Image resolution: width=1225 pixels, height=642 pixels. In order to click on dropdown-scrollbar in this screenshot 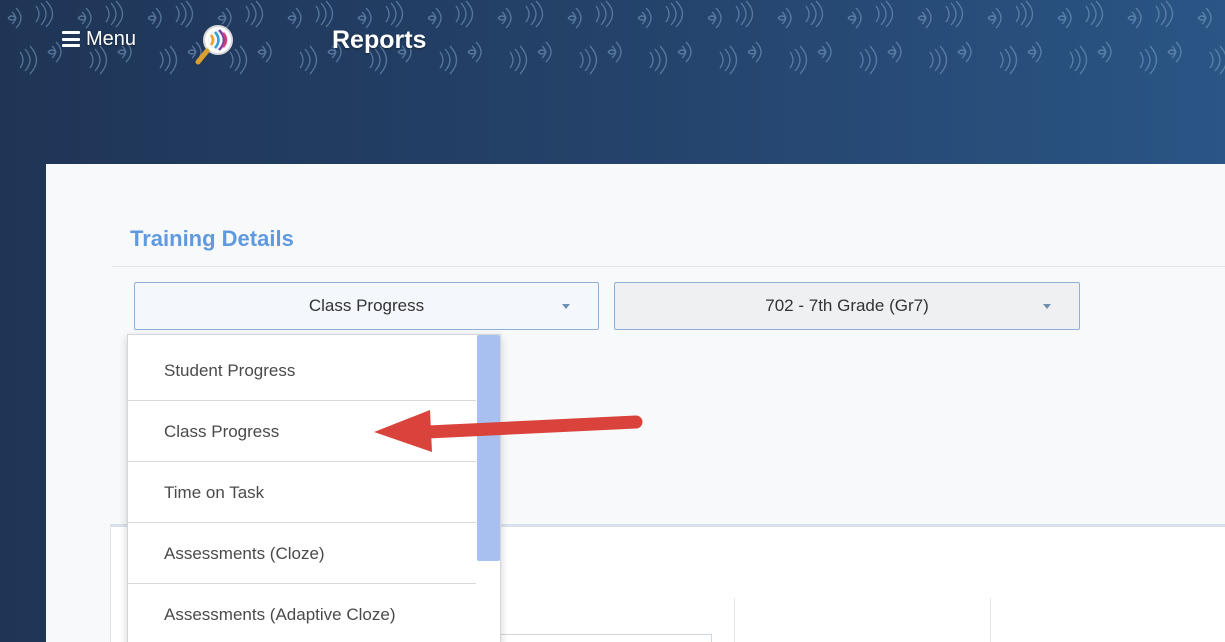, I will do `click(488, 448)`.